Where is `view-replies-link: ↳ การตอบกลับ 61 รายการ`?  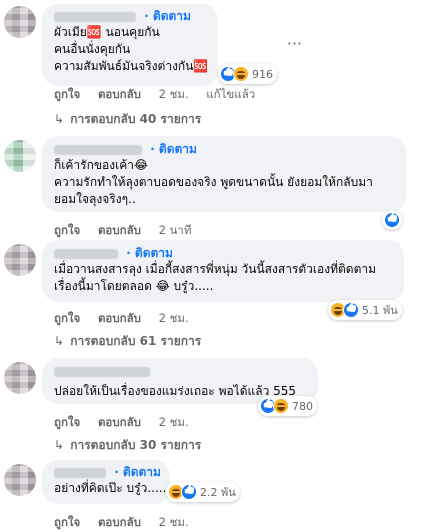
view-replies-link: ↳ การตอบกลับ 61 รายการ is located at coordinates (127, 341).